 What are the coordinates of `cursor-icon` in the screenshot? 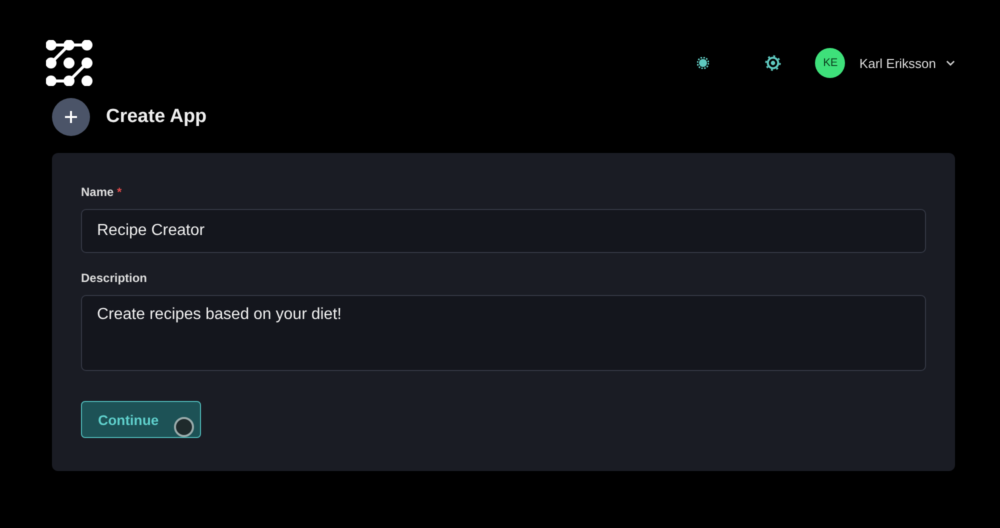 It's located at (184, 427).